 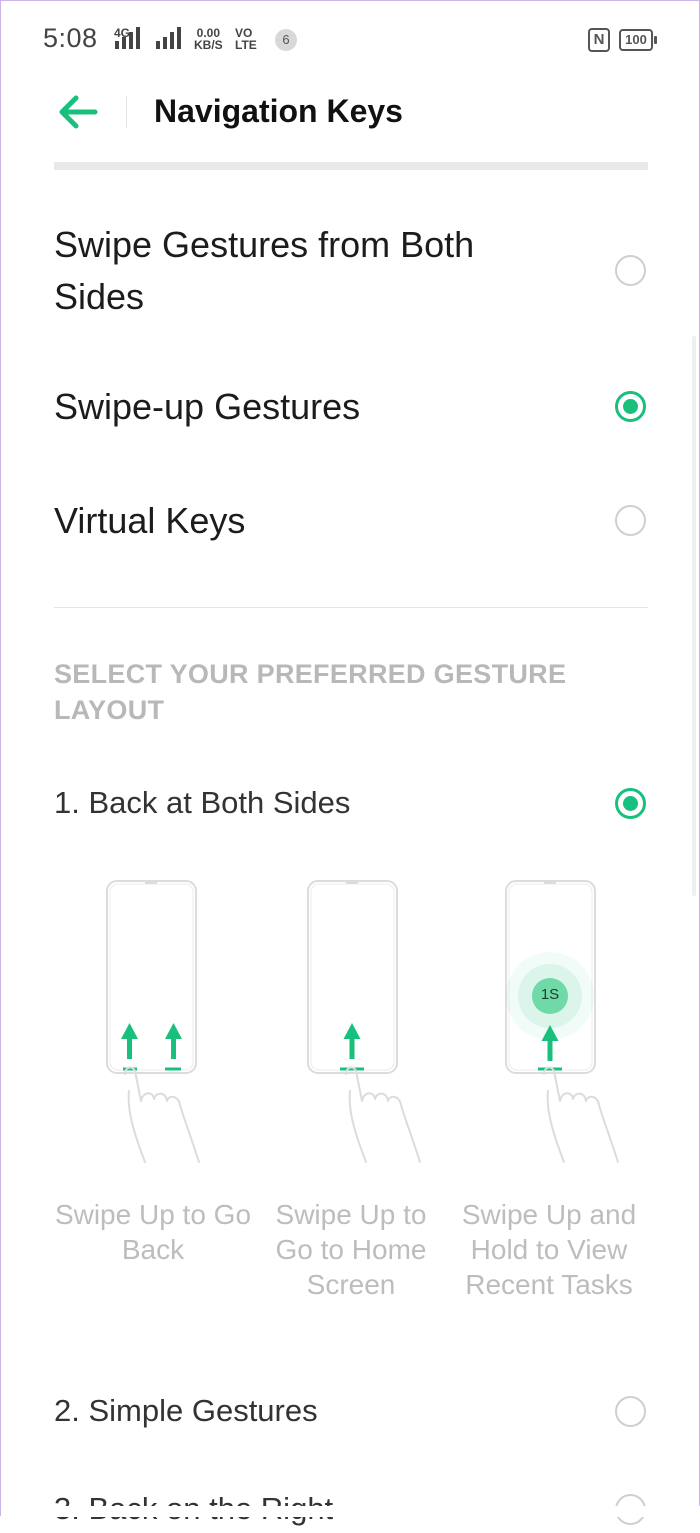 I want to click on illustration-swipe-up-home, so click(x=354, y=1024).